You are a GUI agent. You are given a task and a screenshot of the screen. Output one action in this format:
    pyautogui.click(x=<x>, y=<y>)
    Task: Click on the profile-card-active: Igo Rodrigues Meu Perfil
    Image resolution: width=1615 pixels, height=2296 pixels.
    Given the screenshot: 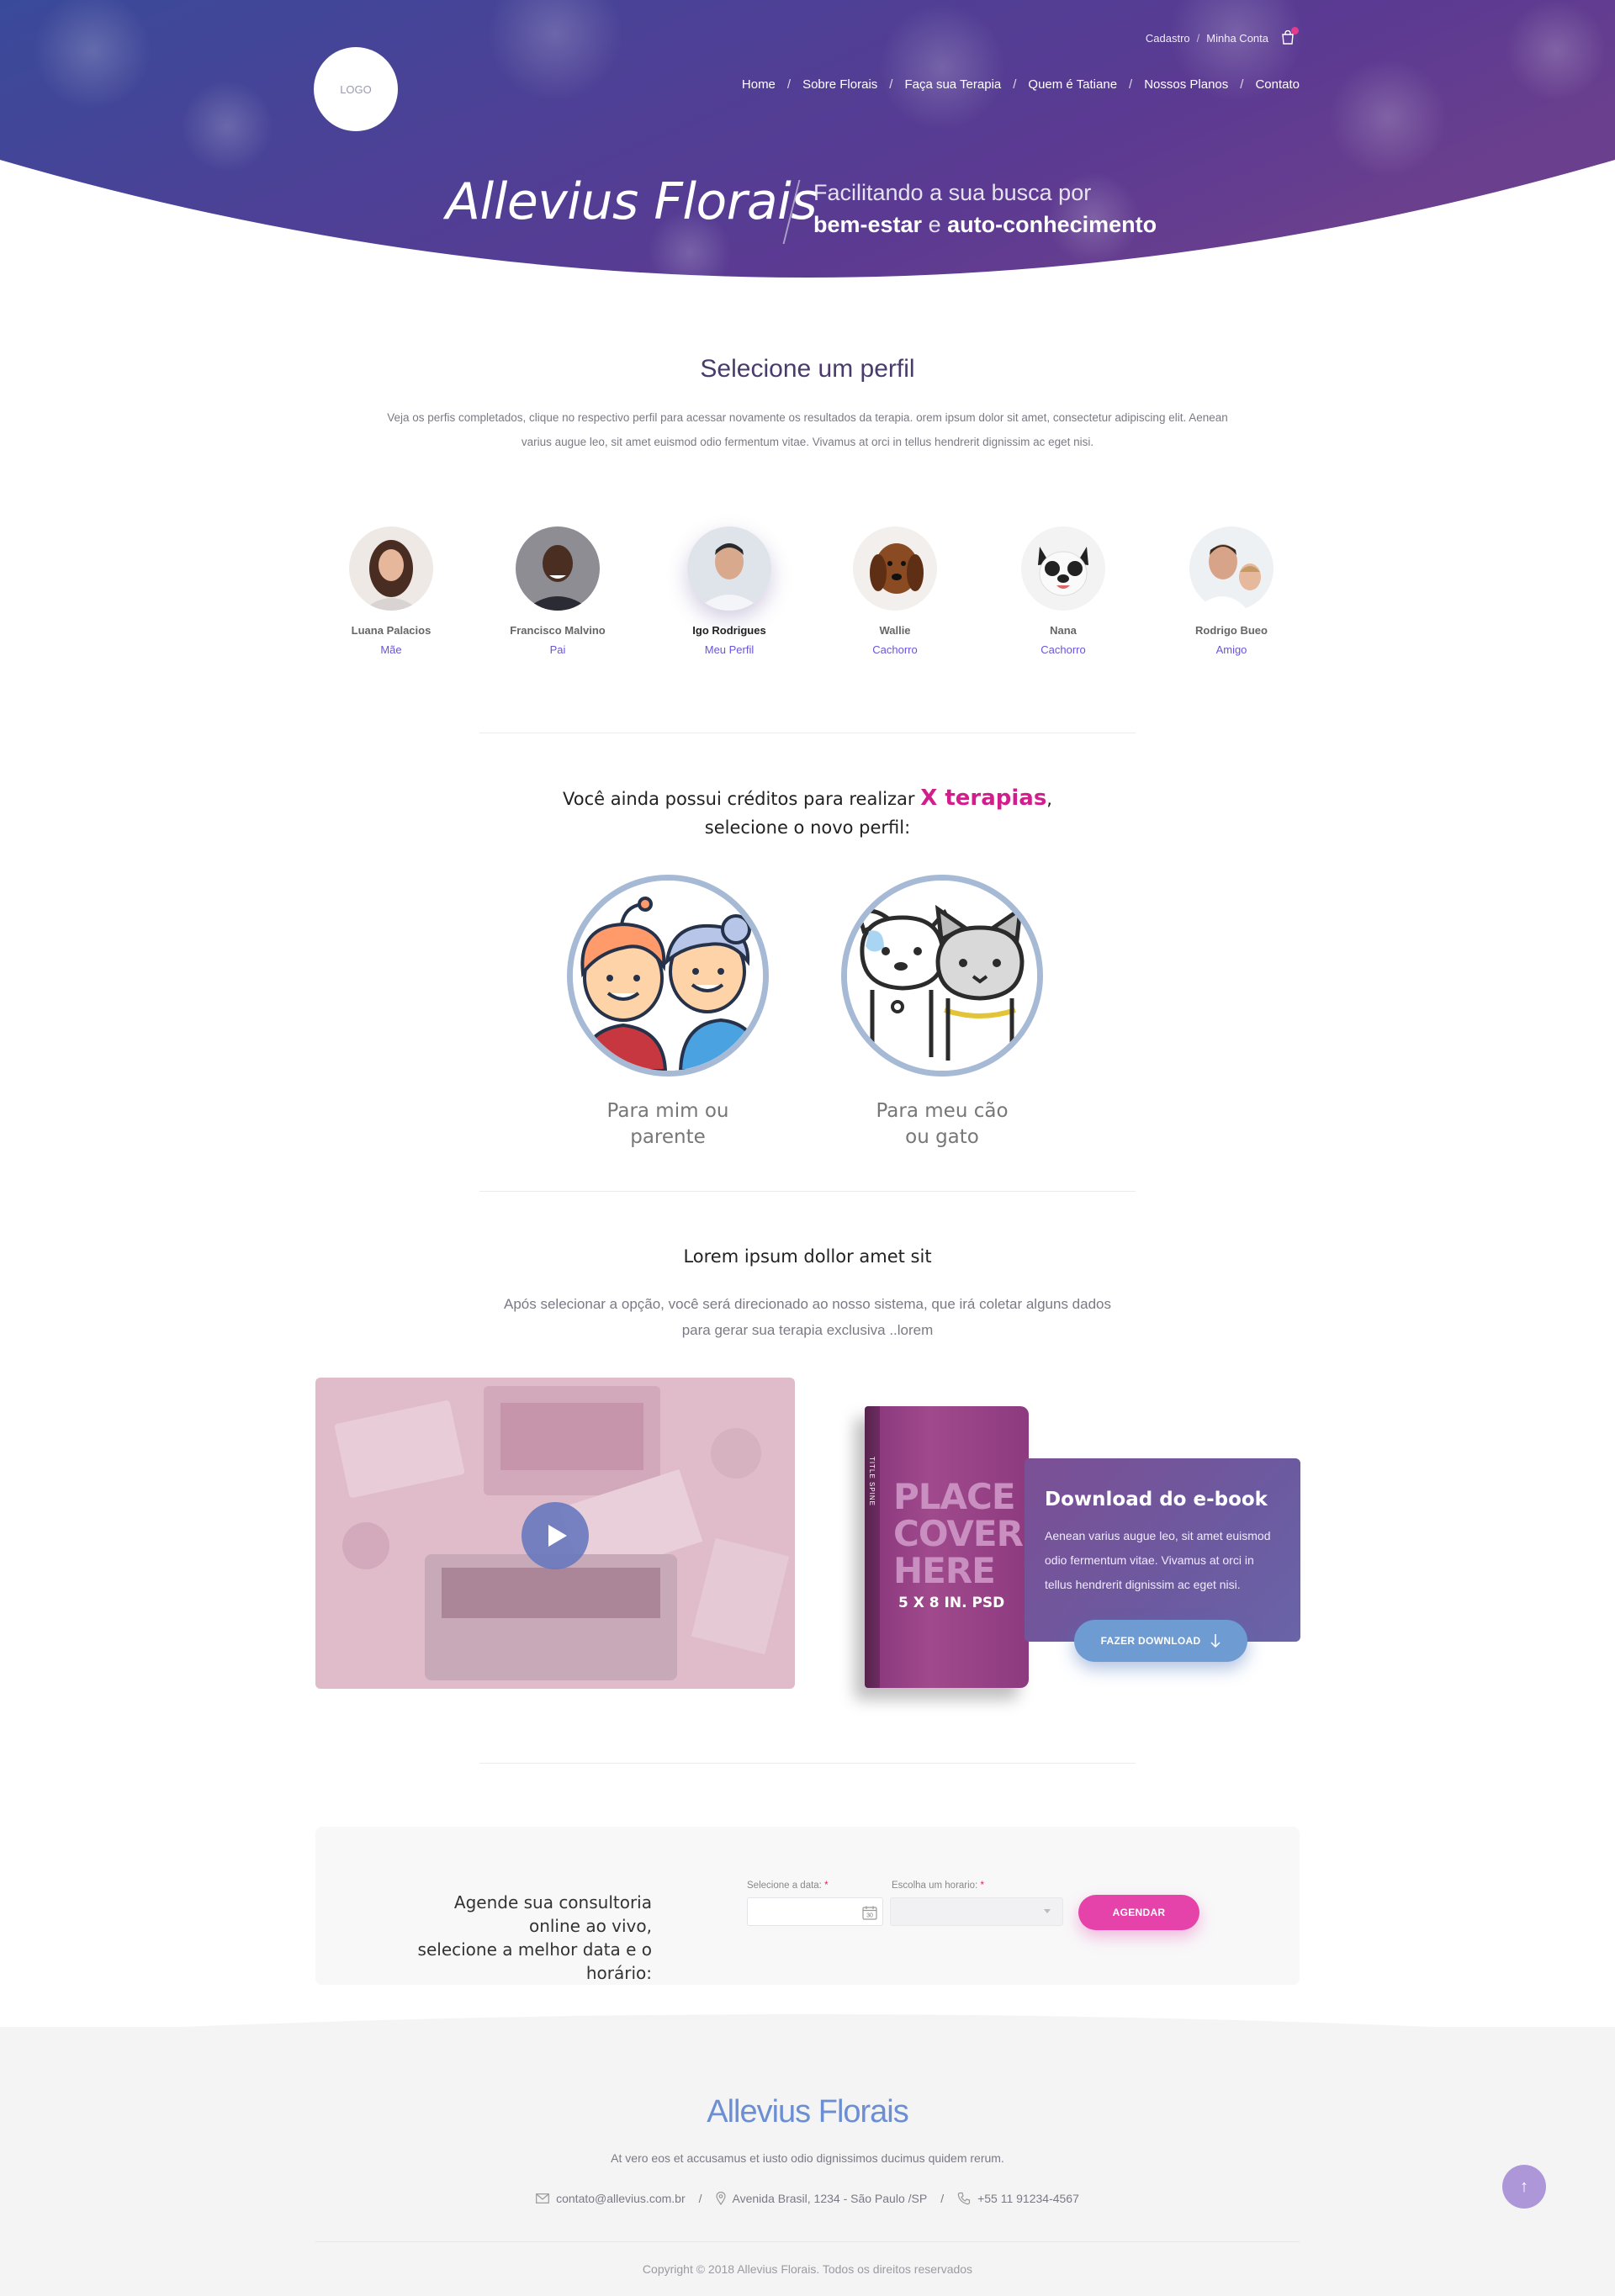 What is the action you would take?
    pyautogui.click(x=729, y=591)
    